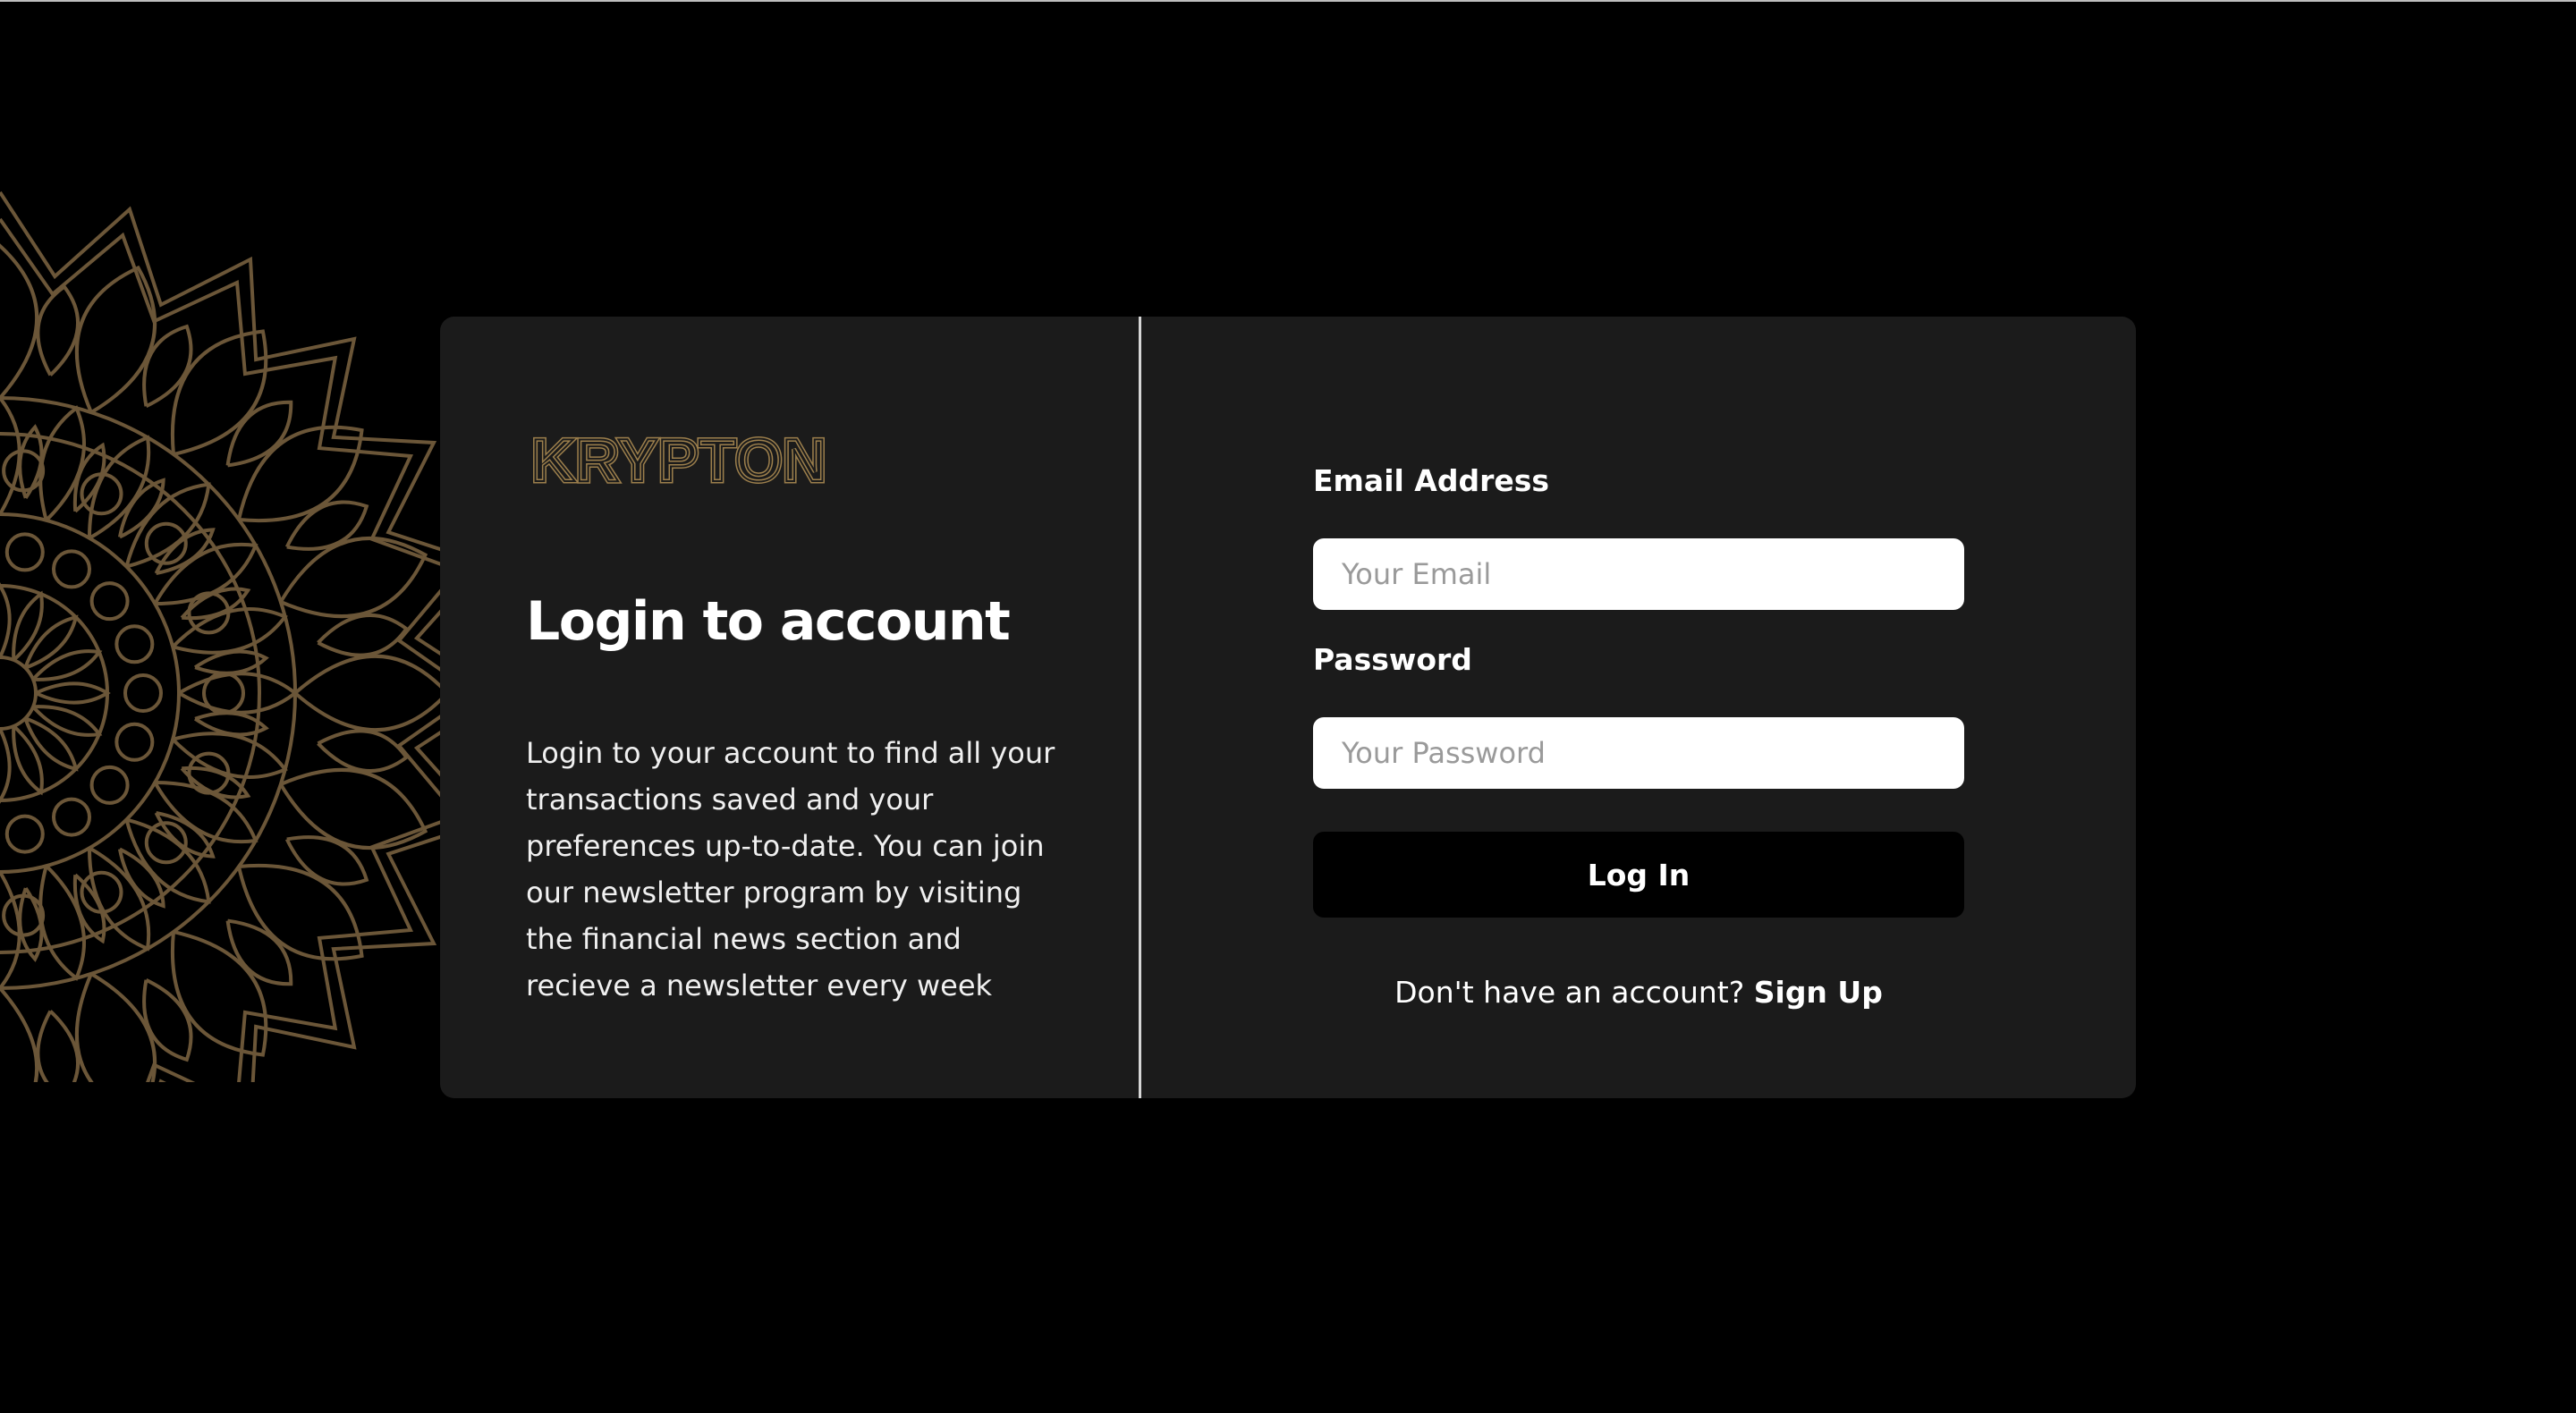  Describe the element at coordinates (1638, 753) in the screenshot. I see `password-field` at that location.